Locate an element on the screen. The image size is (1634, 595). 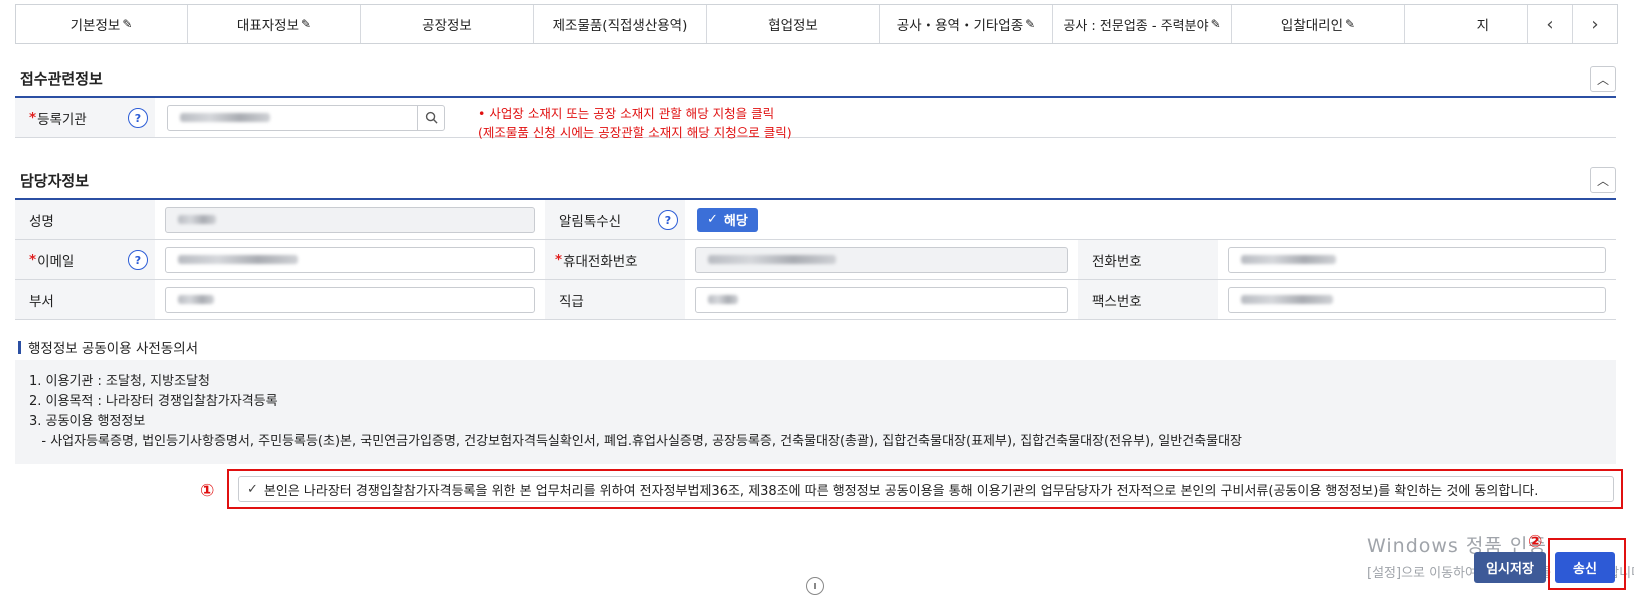
fax-cell is located at coordinates (1417, 299).